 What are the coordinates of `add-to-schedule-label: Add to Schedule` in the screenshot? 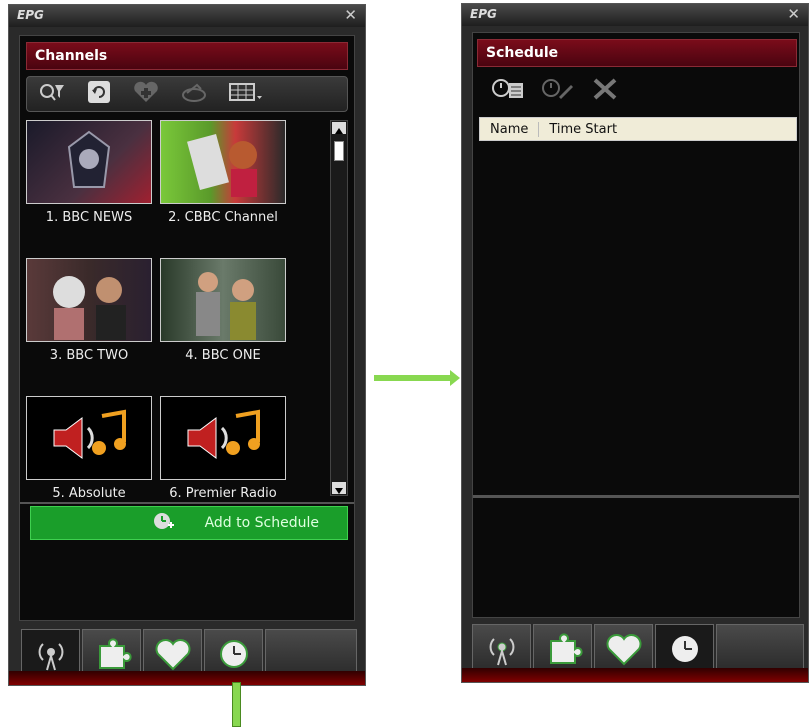 It's located at (261, 523).